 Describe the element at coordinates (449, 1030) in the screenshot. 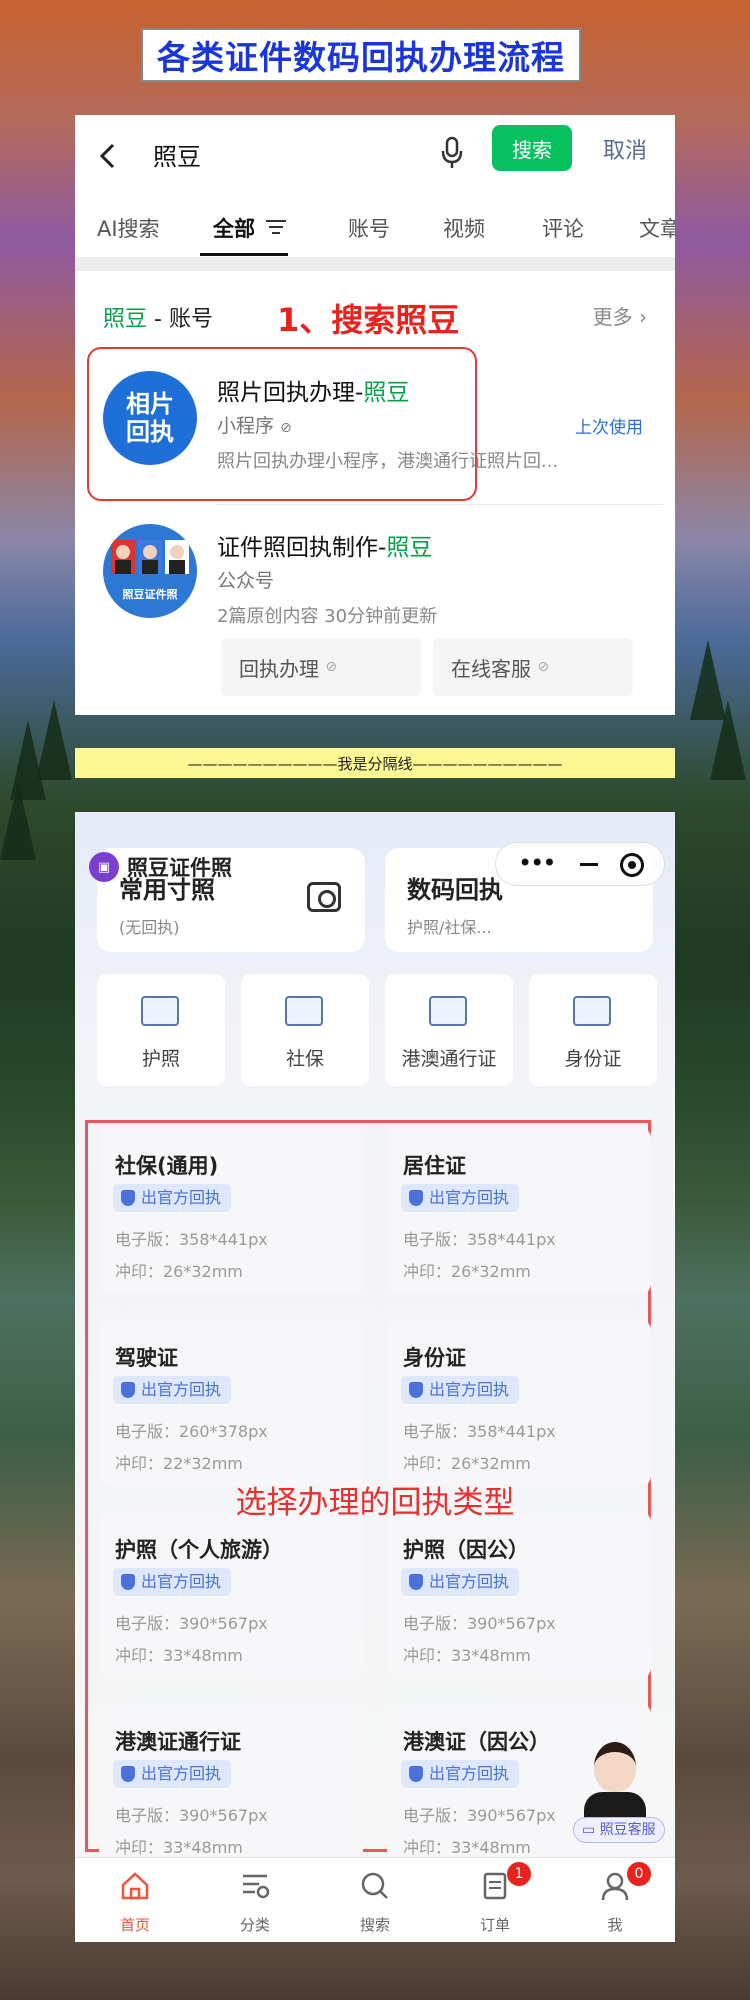

I see `tile-hk-macau-permit: 港澳通行证` at that location.